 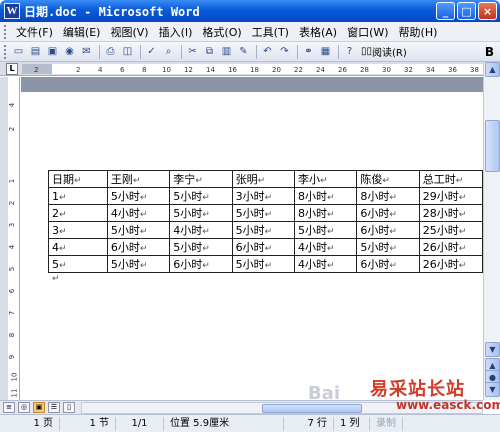 I want to click on read-mode-button: ▯▯ 阅读(R), so click(x=384, y=51).